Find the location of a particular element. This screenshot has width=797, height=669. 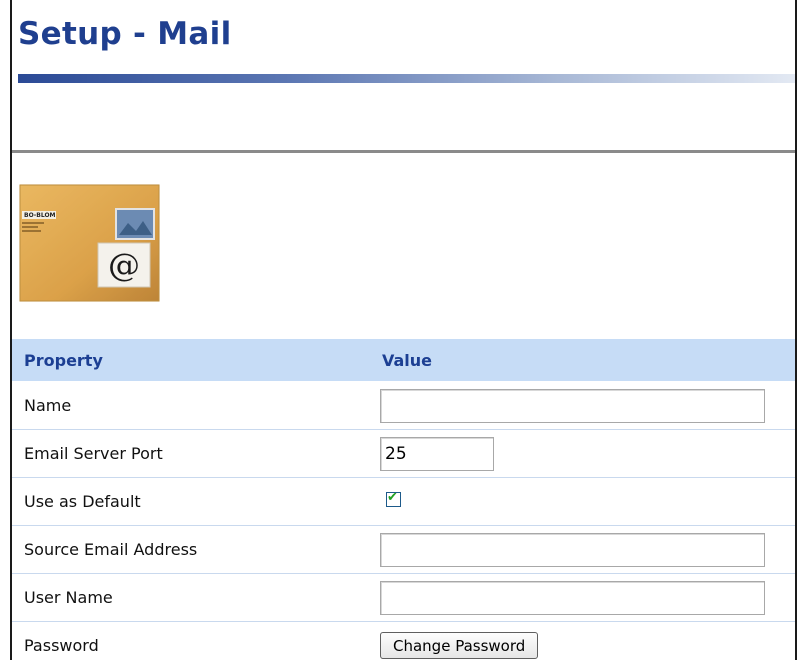

envelope-label-text: BO-BLOM is located at coordinates (40, 215).